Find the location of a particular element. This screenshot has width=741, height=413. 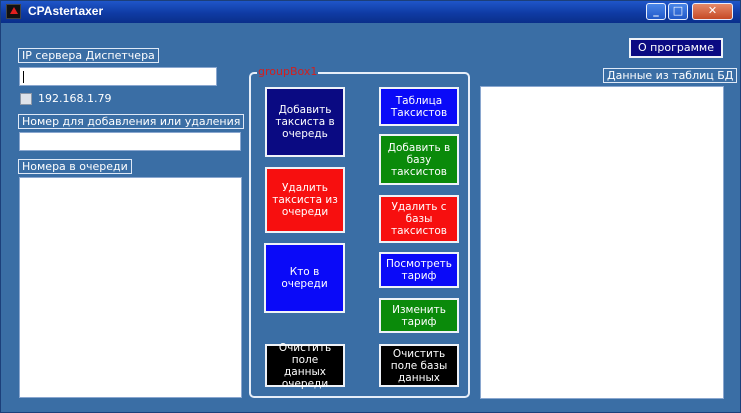

db-label: Данные из таблиц БД is located at coordinates (670, 75).